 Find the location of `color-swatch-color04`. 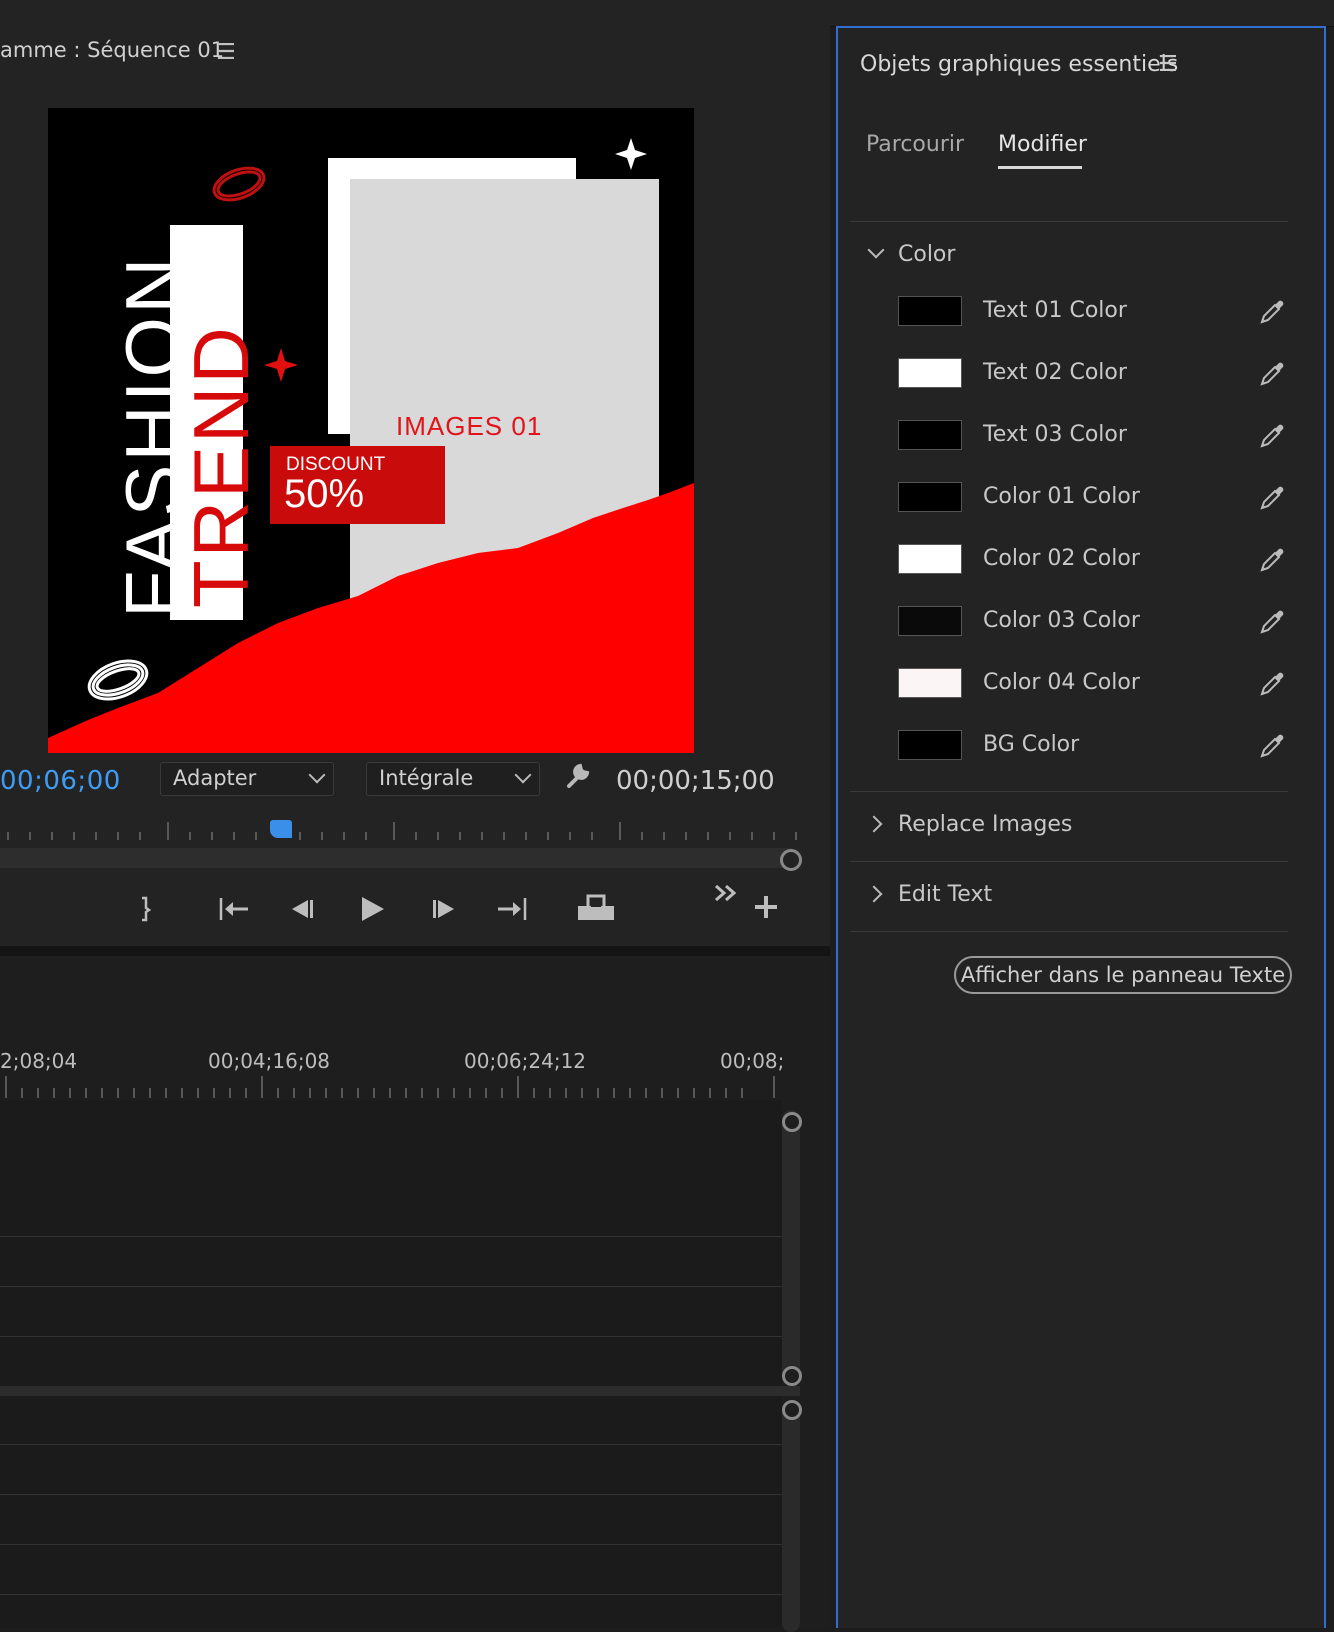

color-swatch-color04 is located at coordinates (930, 683).